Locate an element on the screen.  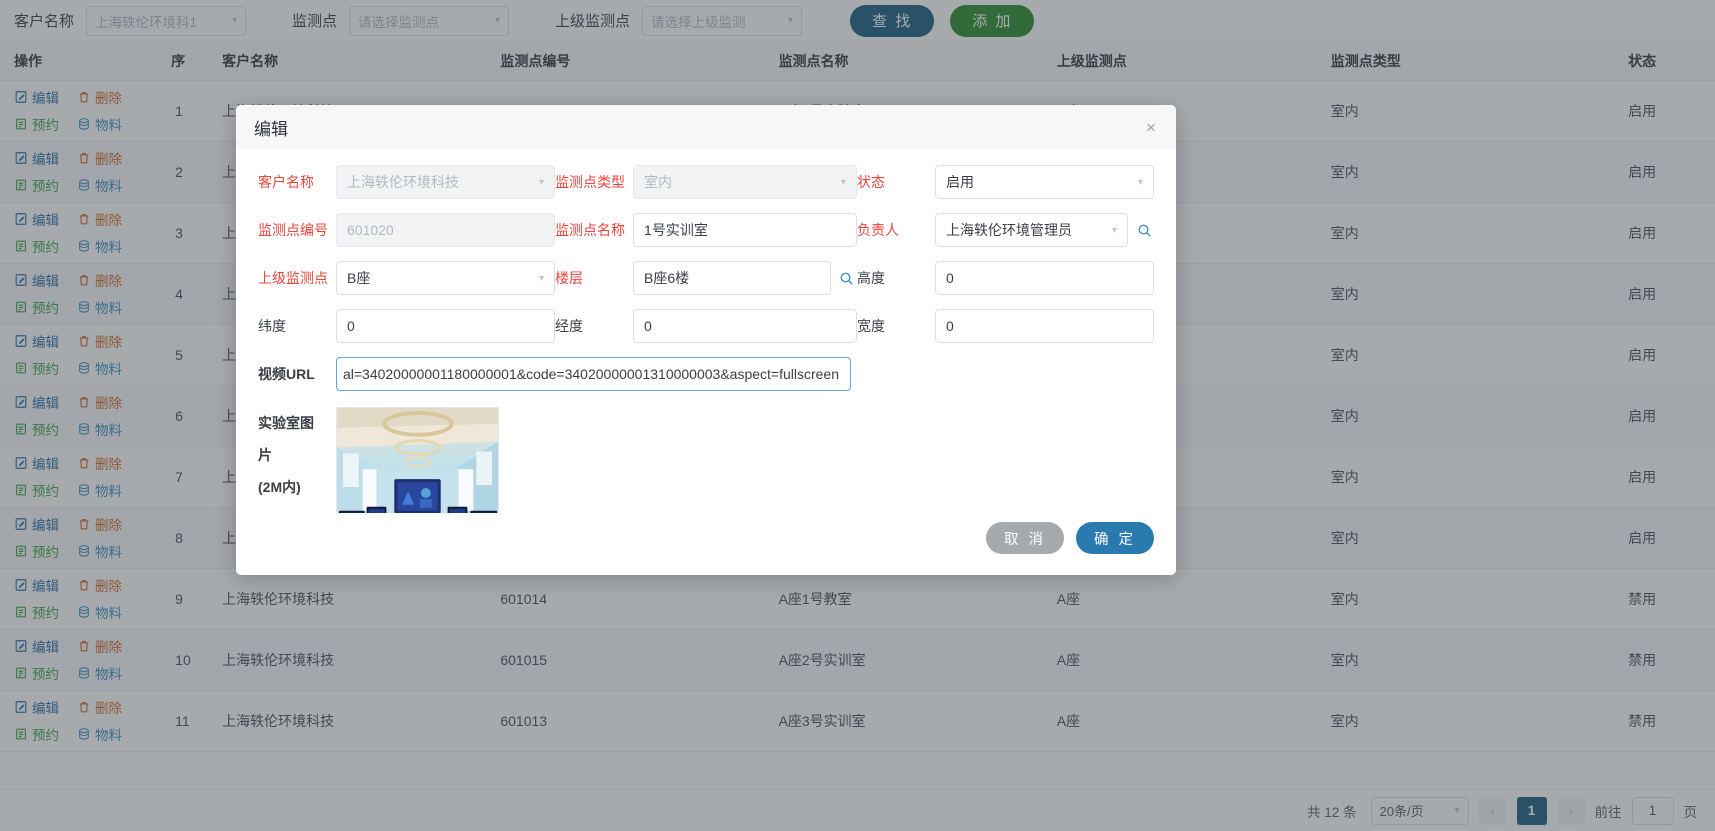
form-row-4: 纬度 0 经度 0 宽度 0 is located at coordinates (706, 326).